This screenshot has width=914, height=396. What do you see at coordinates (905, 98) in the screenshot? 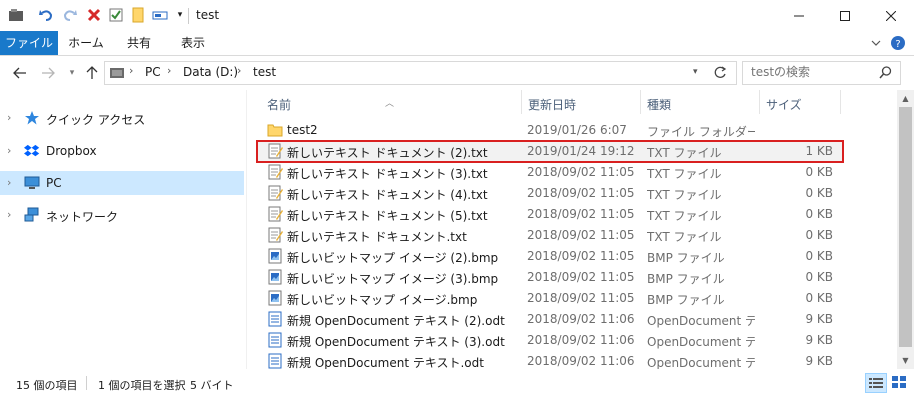
I see `scroll-up-arrow: ▲` at bounding box center [905, 98].